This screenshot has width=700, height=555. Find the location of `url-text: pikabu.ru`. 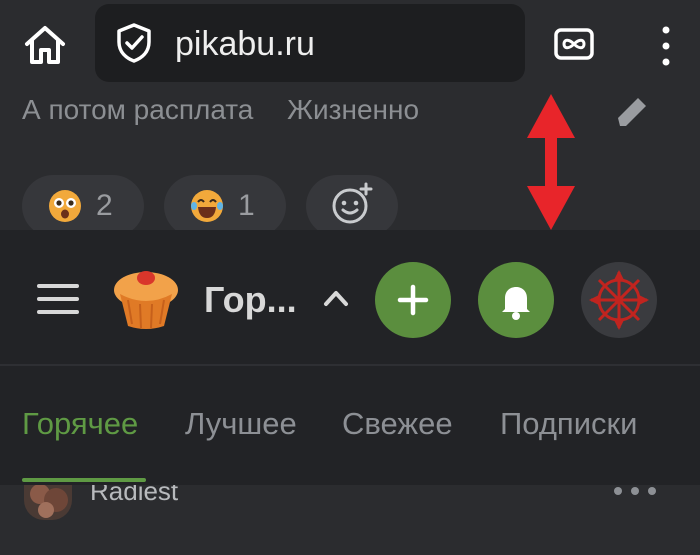

url-text: pikabu.ru is located at coordinates (245, 44).